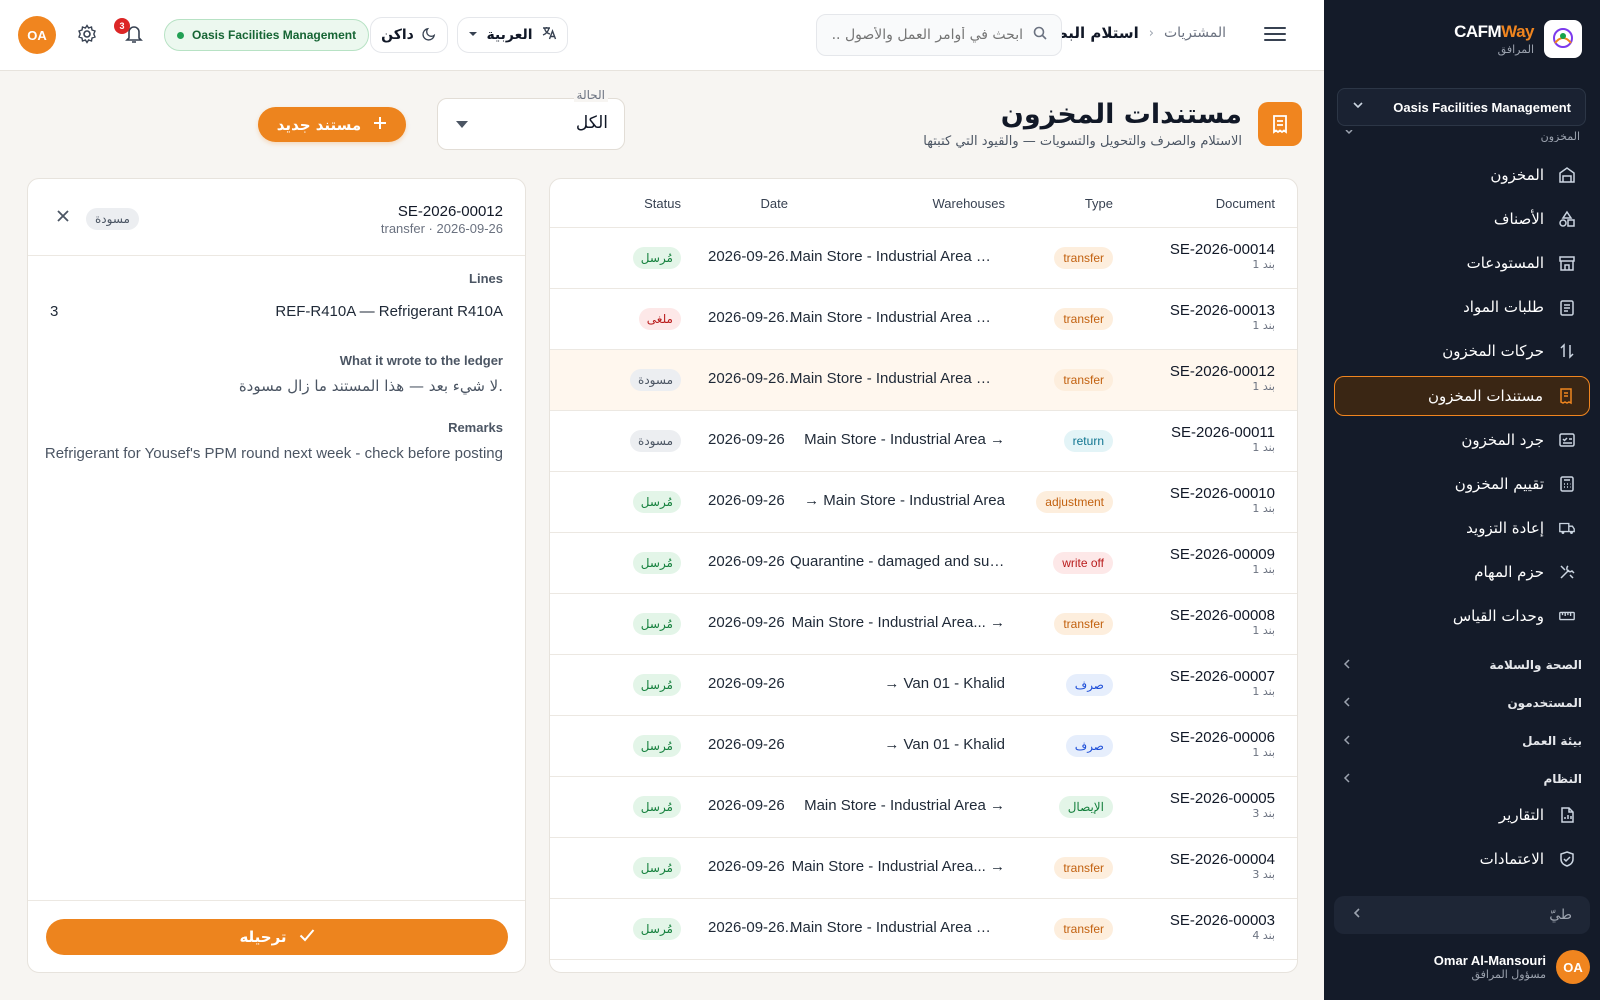 The height and width of the screenshot is (1000, 1600). I want to click on plus-icon, so click(380, 125).